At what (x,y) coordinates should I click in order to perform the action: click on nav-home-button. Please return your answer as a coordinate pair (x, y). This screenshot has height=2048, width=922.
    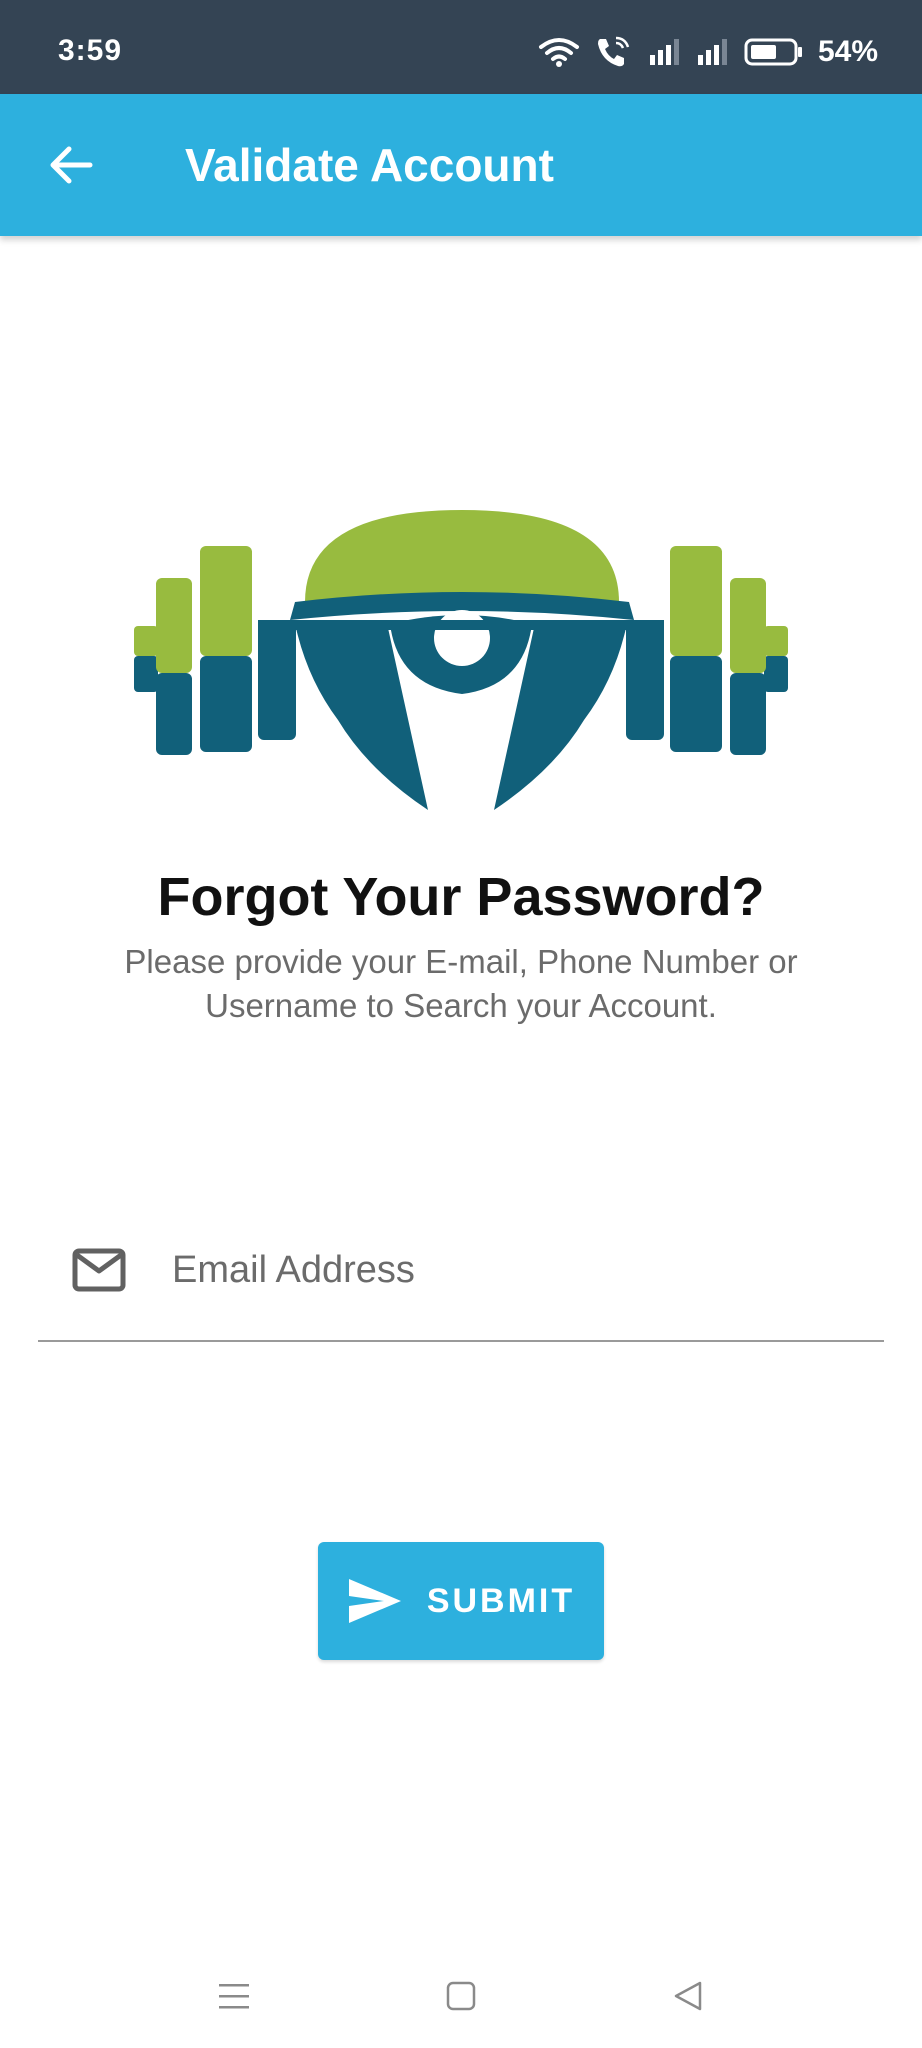
    Looking at the image, I should click on (461, 1996).